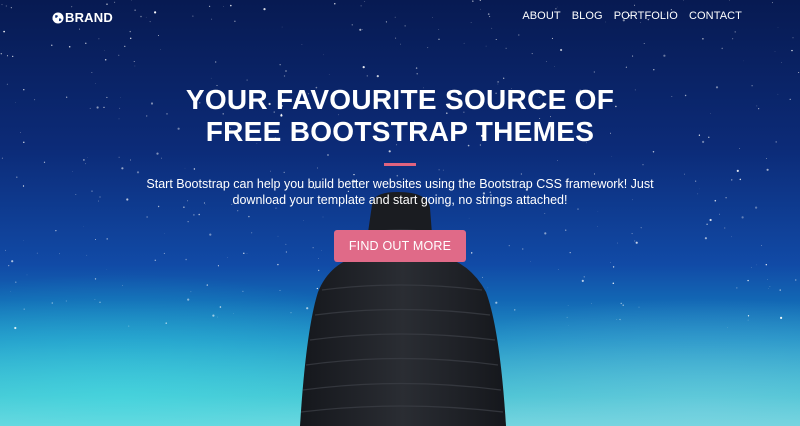 This screenshot has width=800, height=426. Describe the element at coordinates (646, 16) in the screenshot. I see `nav-link-portfolio: PORTFOLIO` at that location.